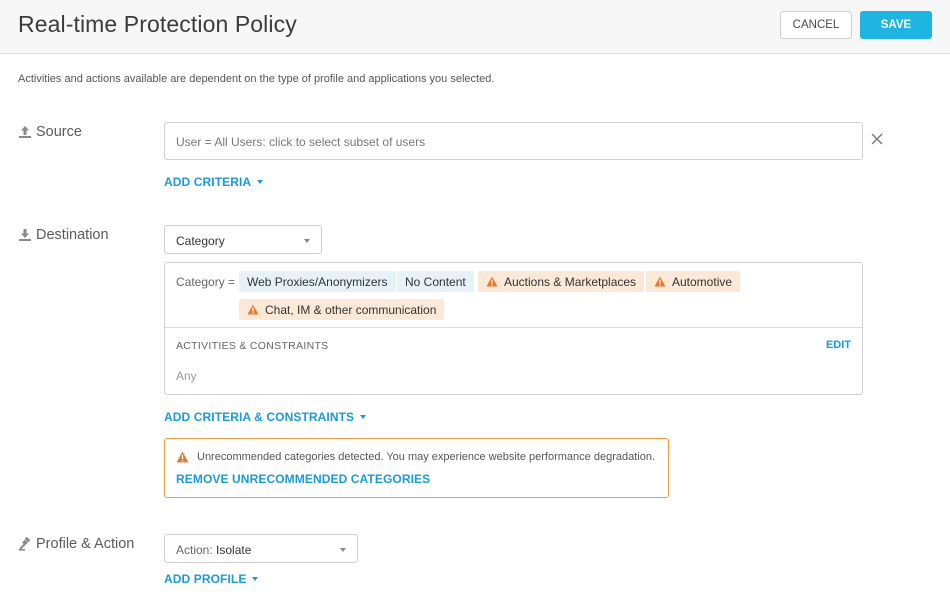  I want to click on category-chip-label: Web Proxies/Anonymizers, so click(317, 281).